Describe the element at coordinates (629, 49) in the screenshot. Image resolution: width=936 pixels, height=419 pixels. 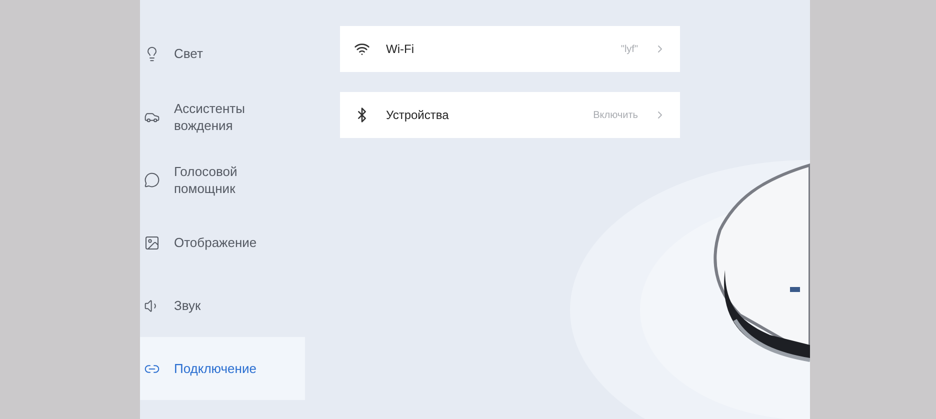
I see `row-value: "lyf"` at that location.